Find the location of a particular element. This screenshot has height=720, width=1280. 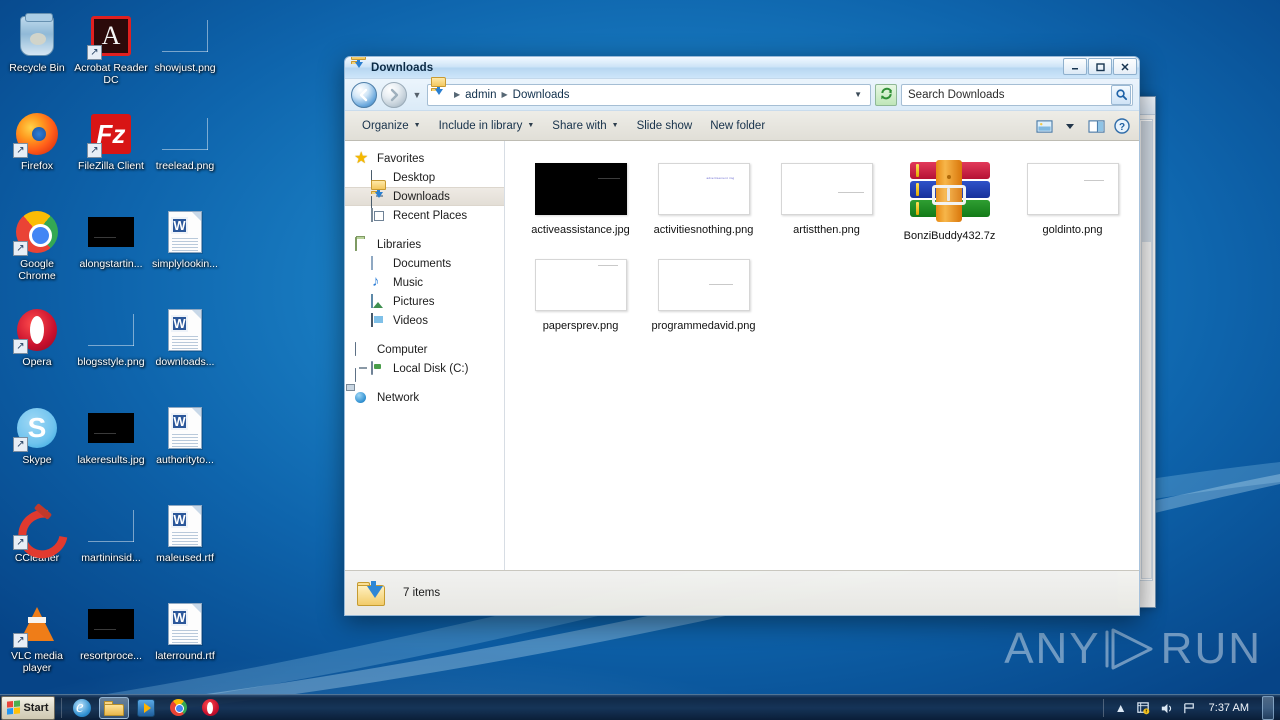

maximize-button is located at coordinates (1100, 66).